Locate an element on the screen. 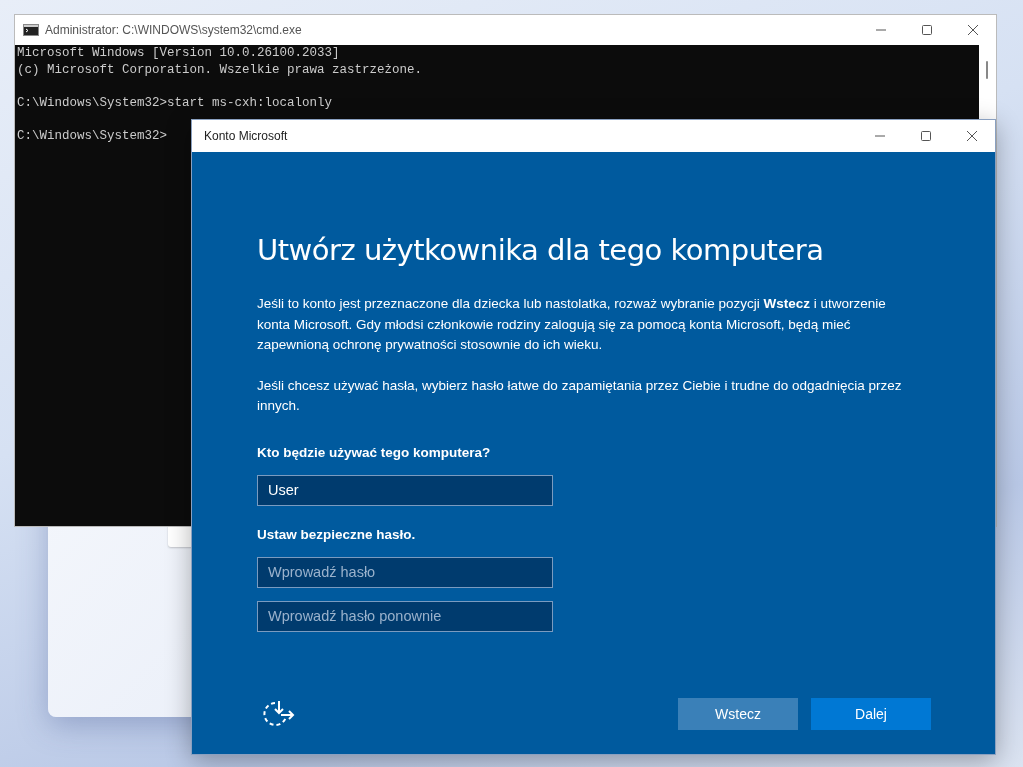 The image size is (1023, 767). field-label: Ustaw bezpieczne hasło. is located at coordinates (336, 534).